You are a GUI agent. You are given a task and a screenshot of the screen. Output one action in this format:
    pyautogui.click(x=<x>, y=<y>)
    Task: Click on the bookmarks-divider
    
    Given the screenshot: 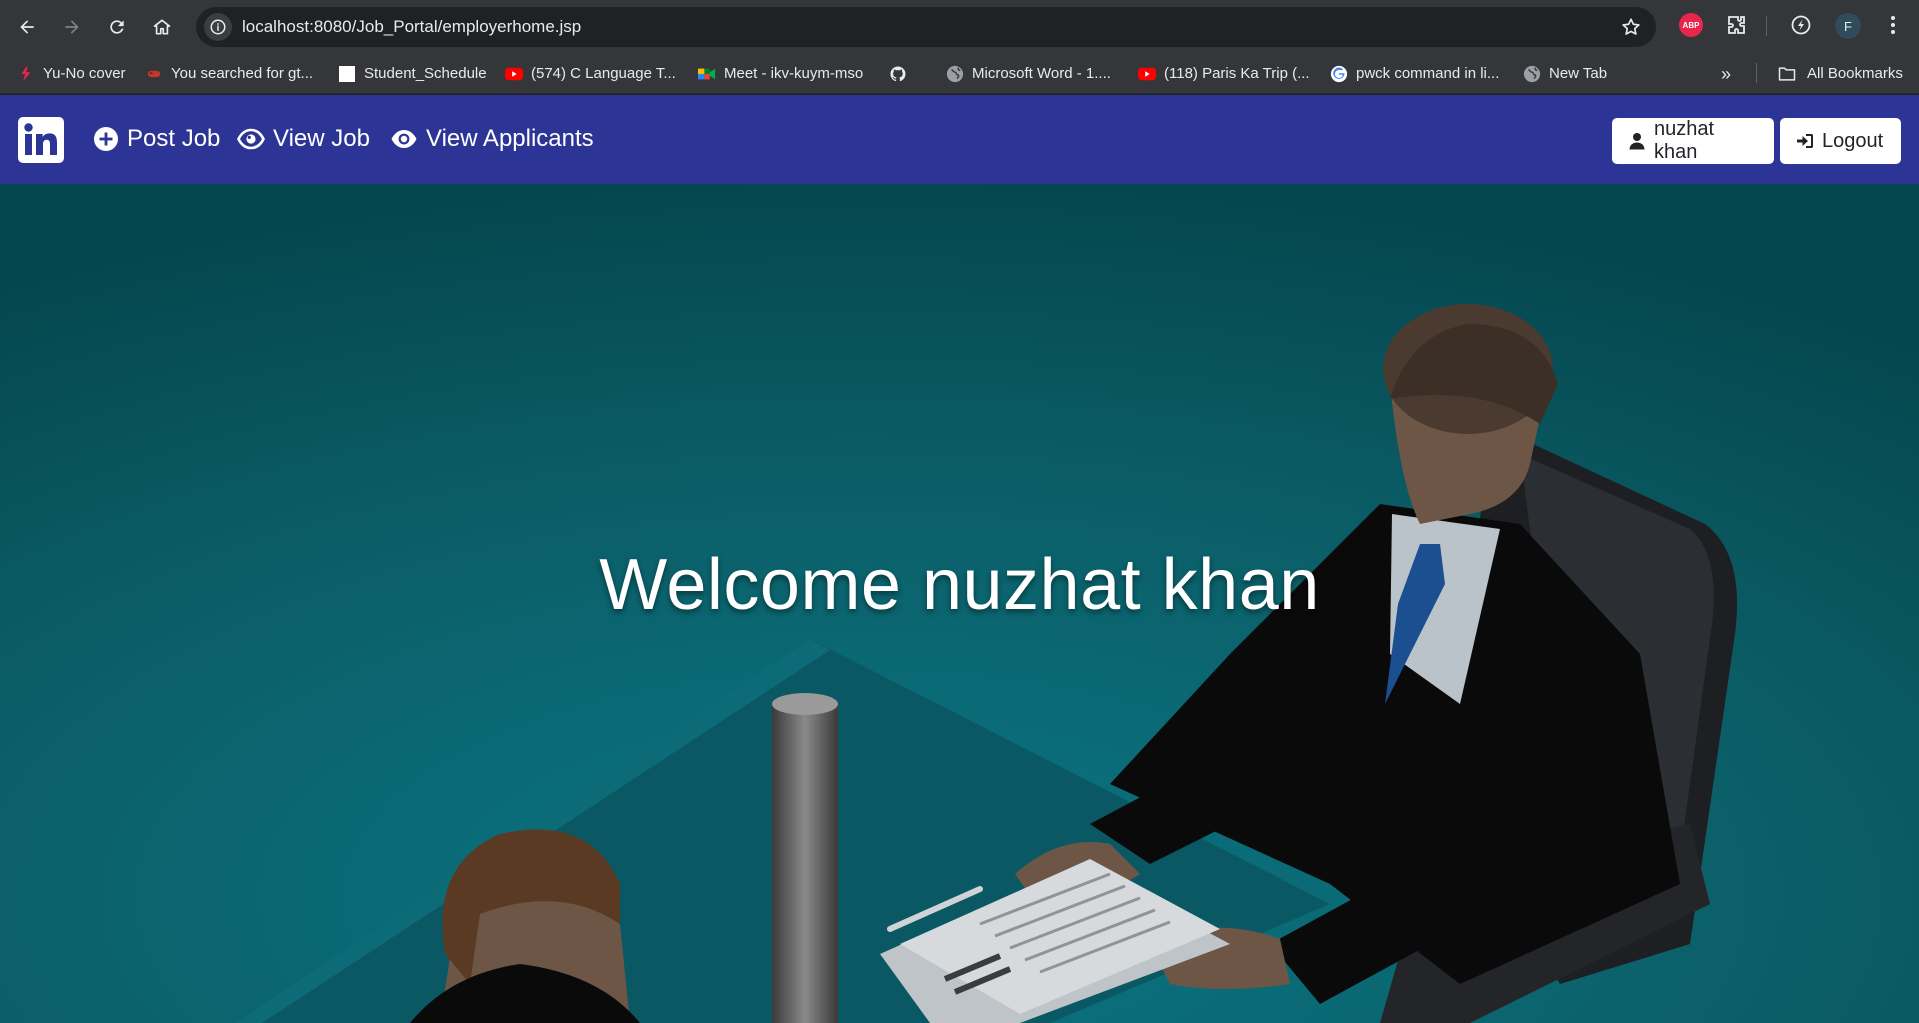 What is the action you would take?
    pyautogui.click(x=1756, y=73)
    